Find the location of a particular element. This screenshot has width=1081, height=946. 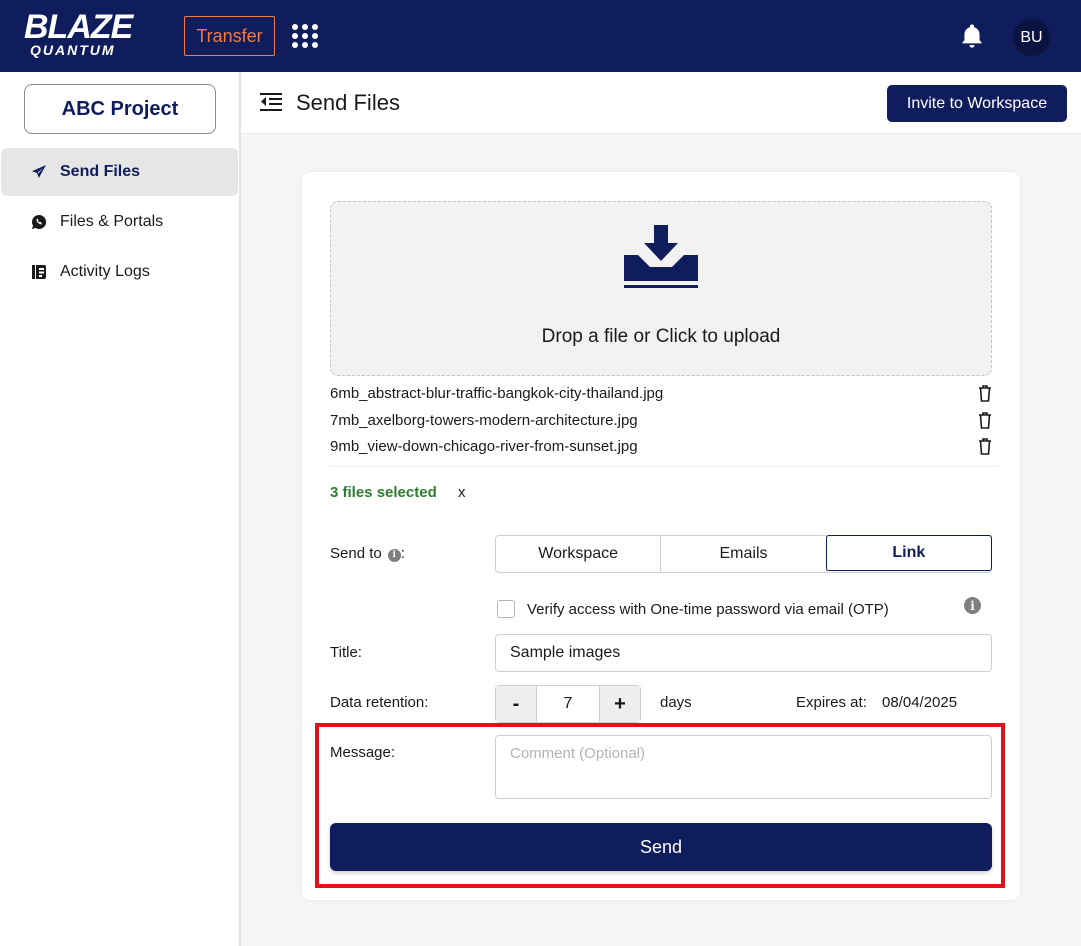

send-to-segmented-control: Workspace Emails Link is located at coordinates (743, 554).